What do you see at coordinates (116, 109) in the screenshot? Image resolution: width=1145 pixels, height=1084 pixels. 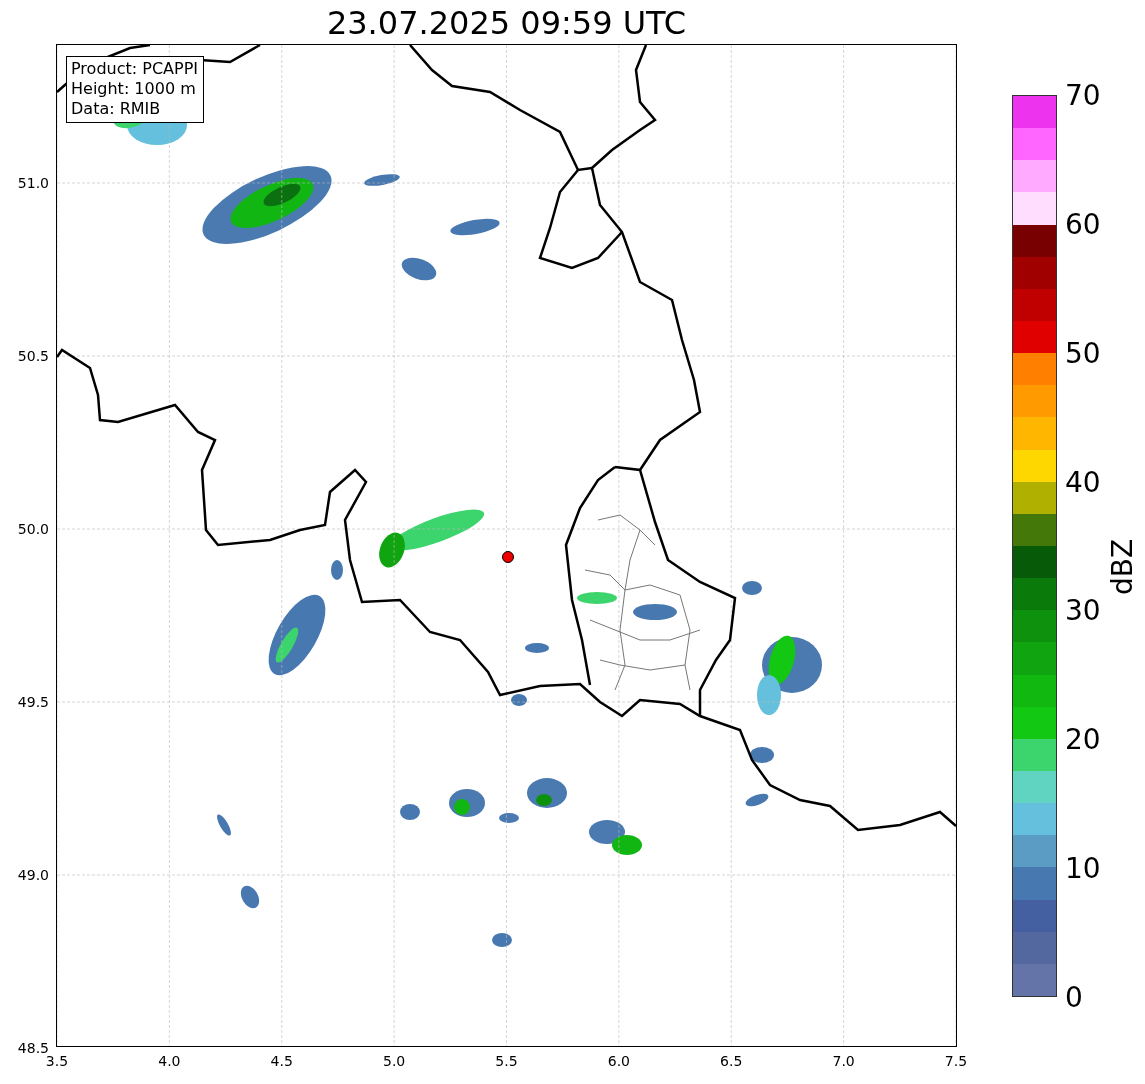 I see `info-text: Data: RMIB` at bounding box center [116, 109].